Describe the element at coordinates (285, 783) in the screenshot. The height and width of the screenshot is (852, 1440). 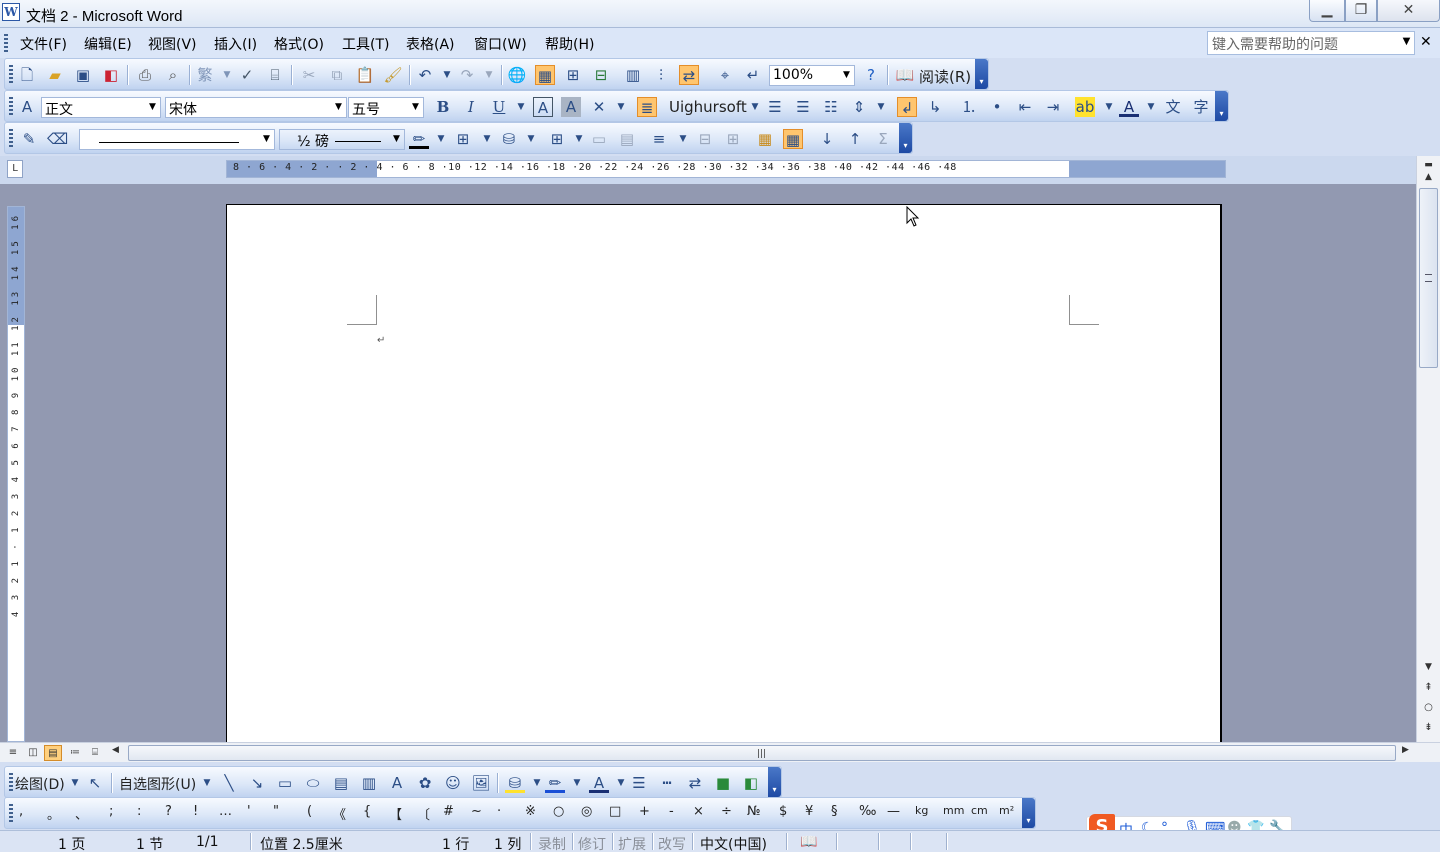
I see `rectangle-icon: ▭` at that location.